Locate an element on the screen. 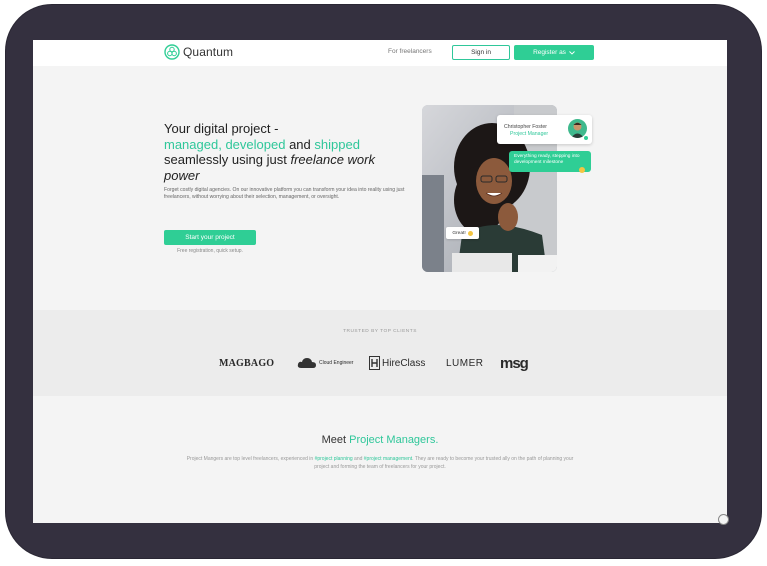 This screenshot has width=767, height=566. pm-name: Christopher Foster is located at coordinates (525, 127).